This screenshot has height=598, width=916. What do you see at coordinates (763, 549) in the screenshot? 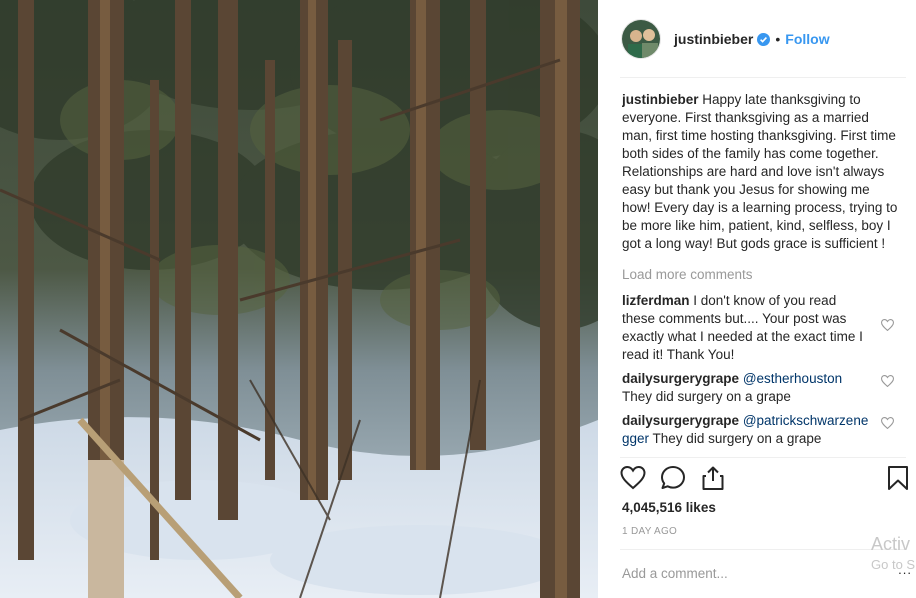
I see `add-comment-divider` at bounding box center [763, 549].